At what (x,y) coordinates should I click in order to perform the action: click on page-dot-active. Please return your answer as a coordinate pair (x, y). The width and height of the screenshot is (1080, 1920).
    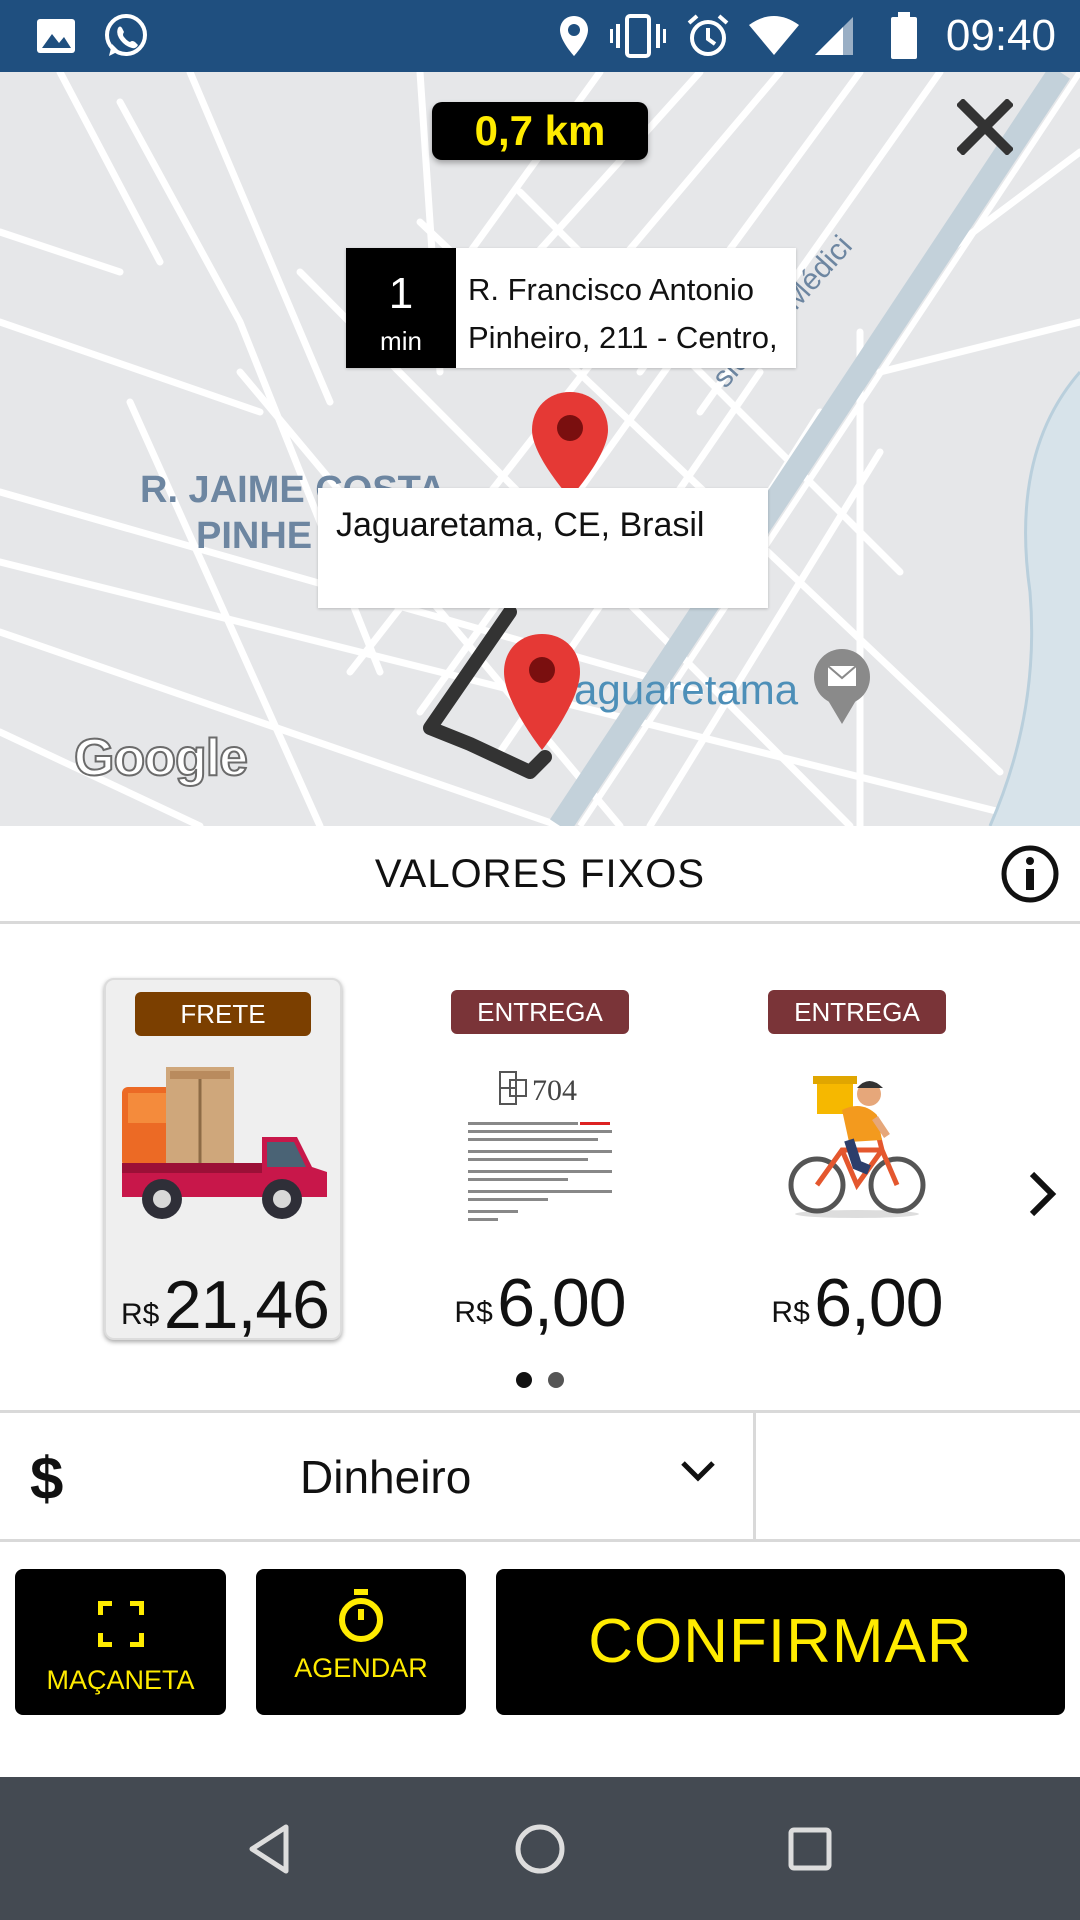
    Looking at the image, I should click on (523, 1380).